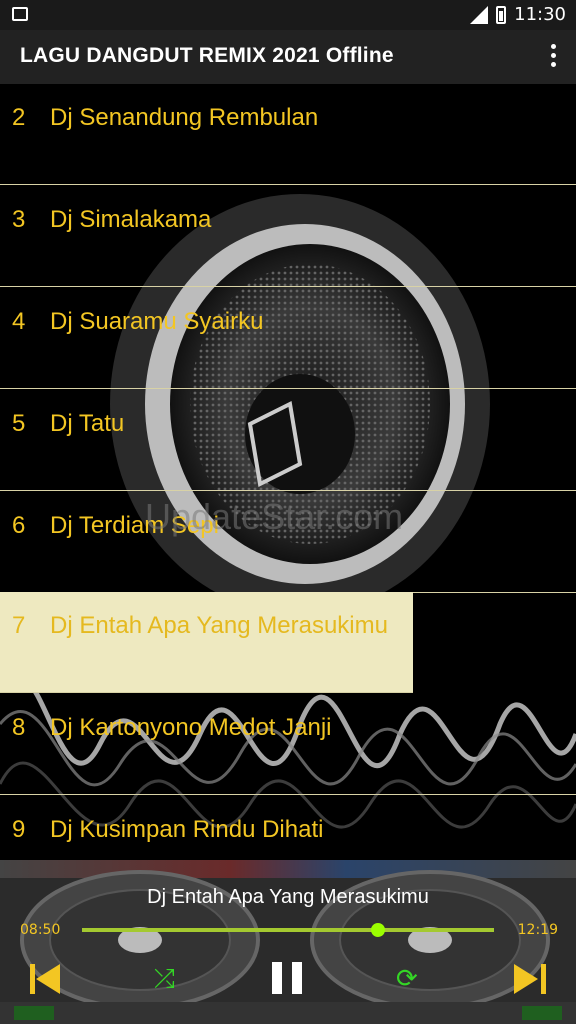 The image size is (576, 1024). Describe the element at coordinates (40, 930) in the screenshot. I see `elapsed-time: 08:50` at that location.